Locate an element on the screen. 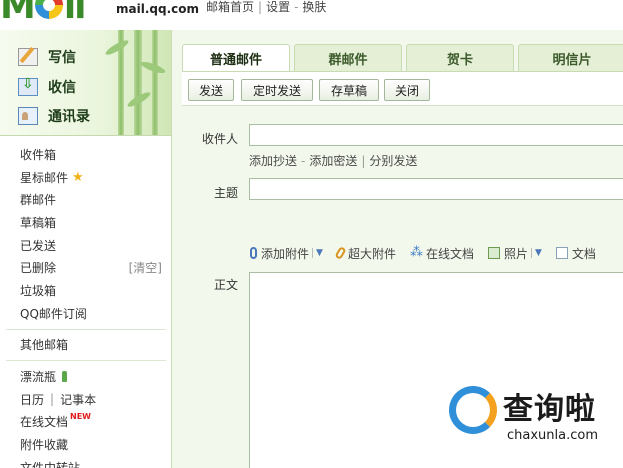 Image resolution: width=623 pixels, height=468 pixels. separate-send-link: 分别发送 is located at coordinates (393, 161).